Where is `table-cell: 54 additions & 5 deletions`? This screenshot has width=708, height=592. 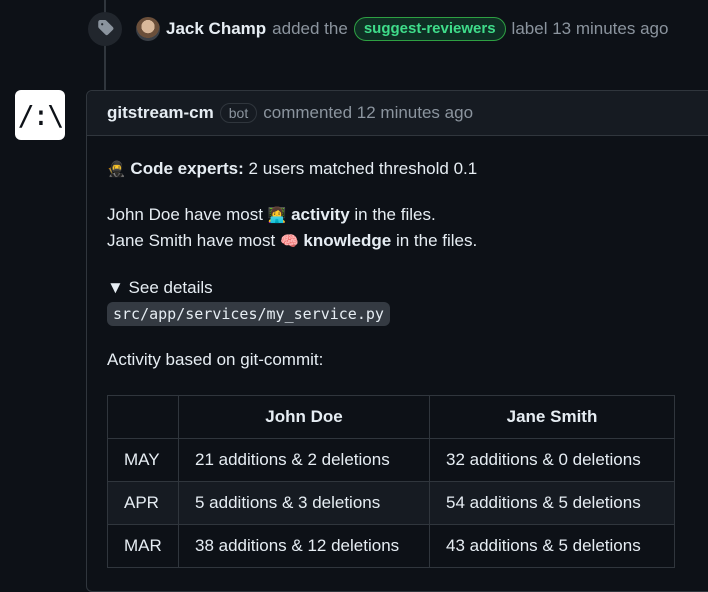
table-cell: 54 additions & 5 deletions is located at coordinates (552, 503).